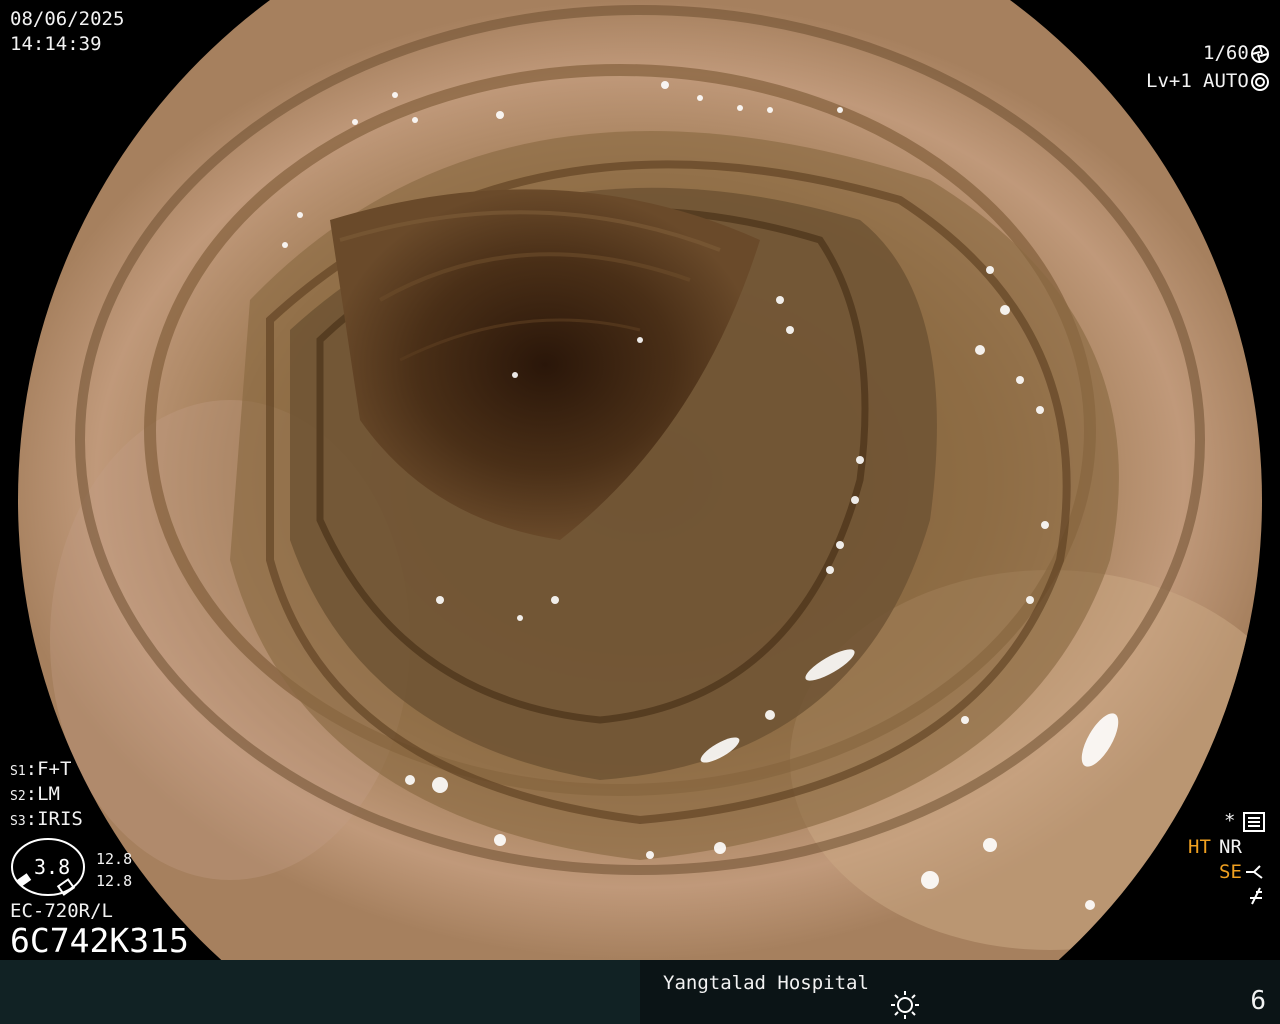 The image size is (1280, 1024). What do you see at coordinates (99, 940) in the screenshot?
I see `scope-serial: 6C742K315` at bounding box center [99, 940].